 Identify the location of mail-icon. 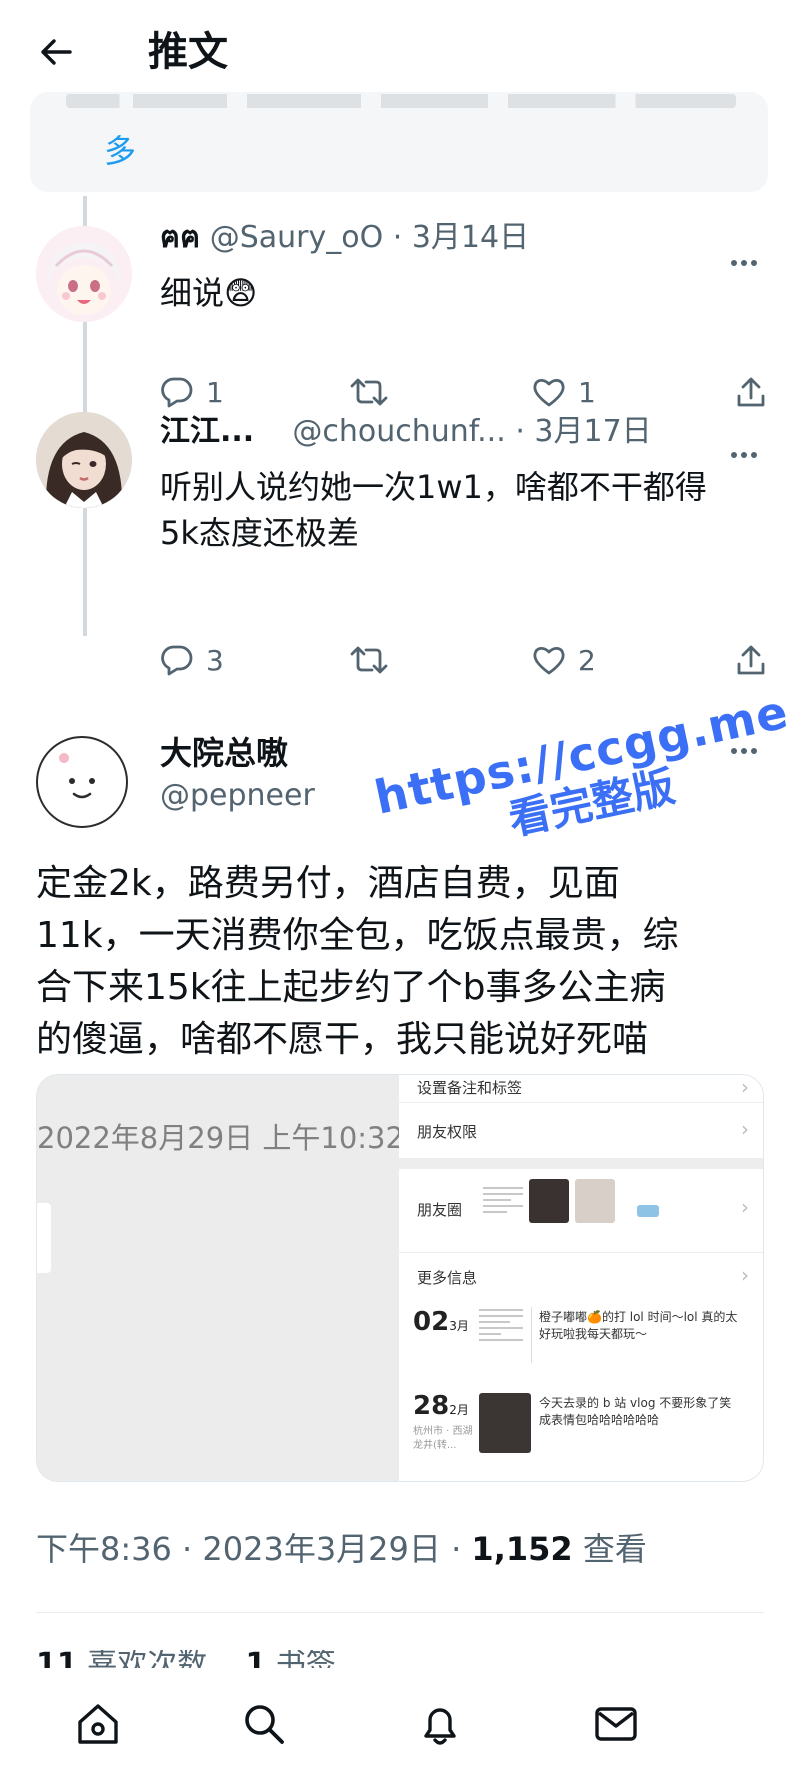
(616, 1724).